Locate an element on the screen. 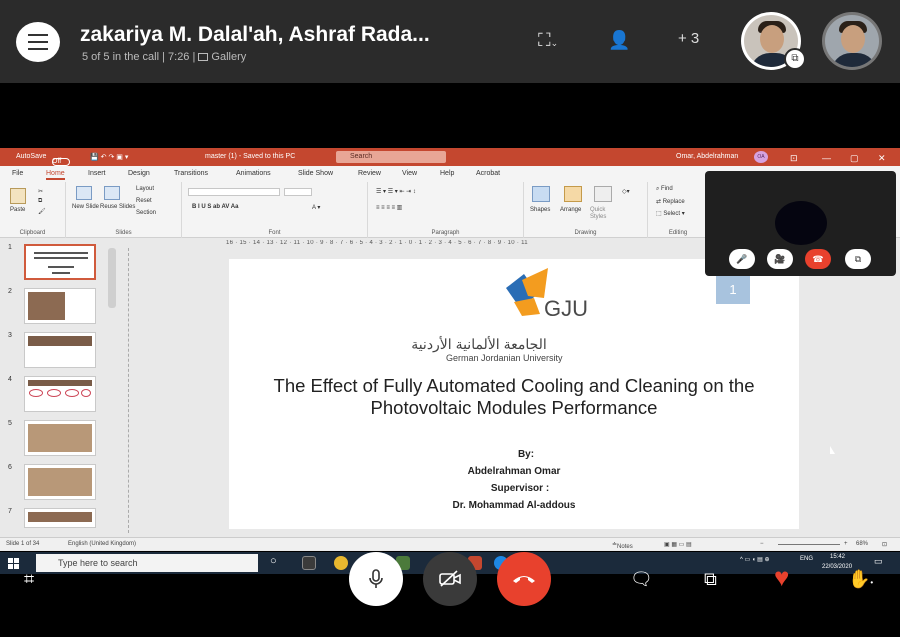  camera-button is located at coordinates (450, 579).